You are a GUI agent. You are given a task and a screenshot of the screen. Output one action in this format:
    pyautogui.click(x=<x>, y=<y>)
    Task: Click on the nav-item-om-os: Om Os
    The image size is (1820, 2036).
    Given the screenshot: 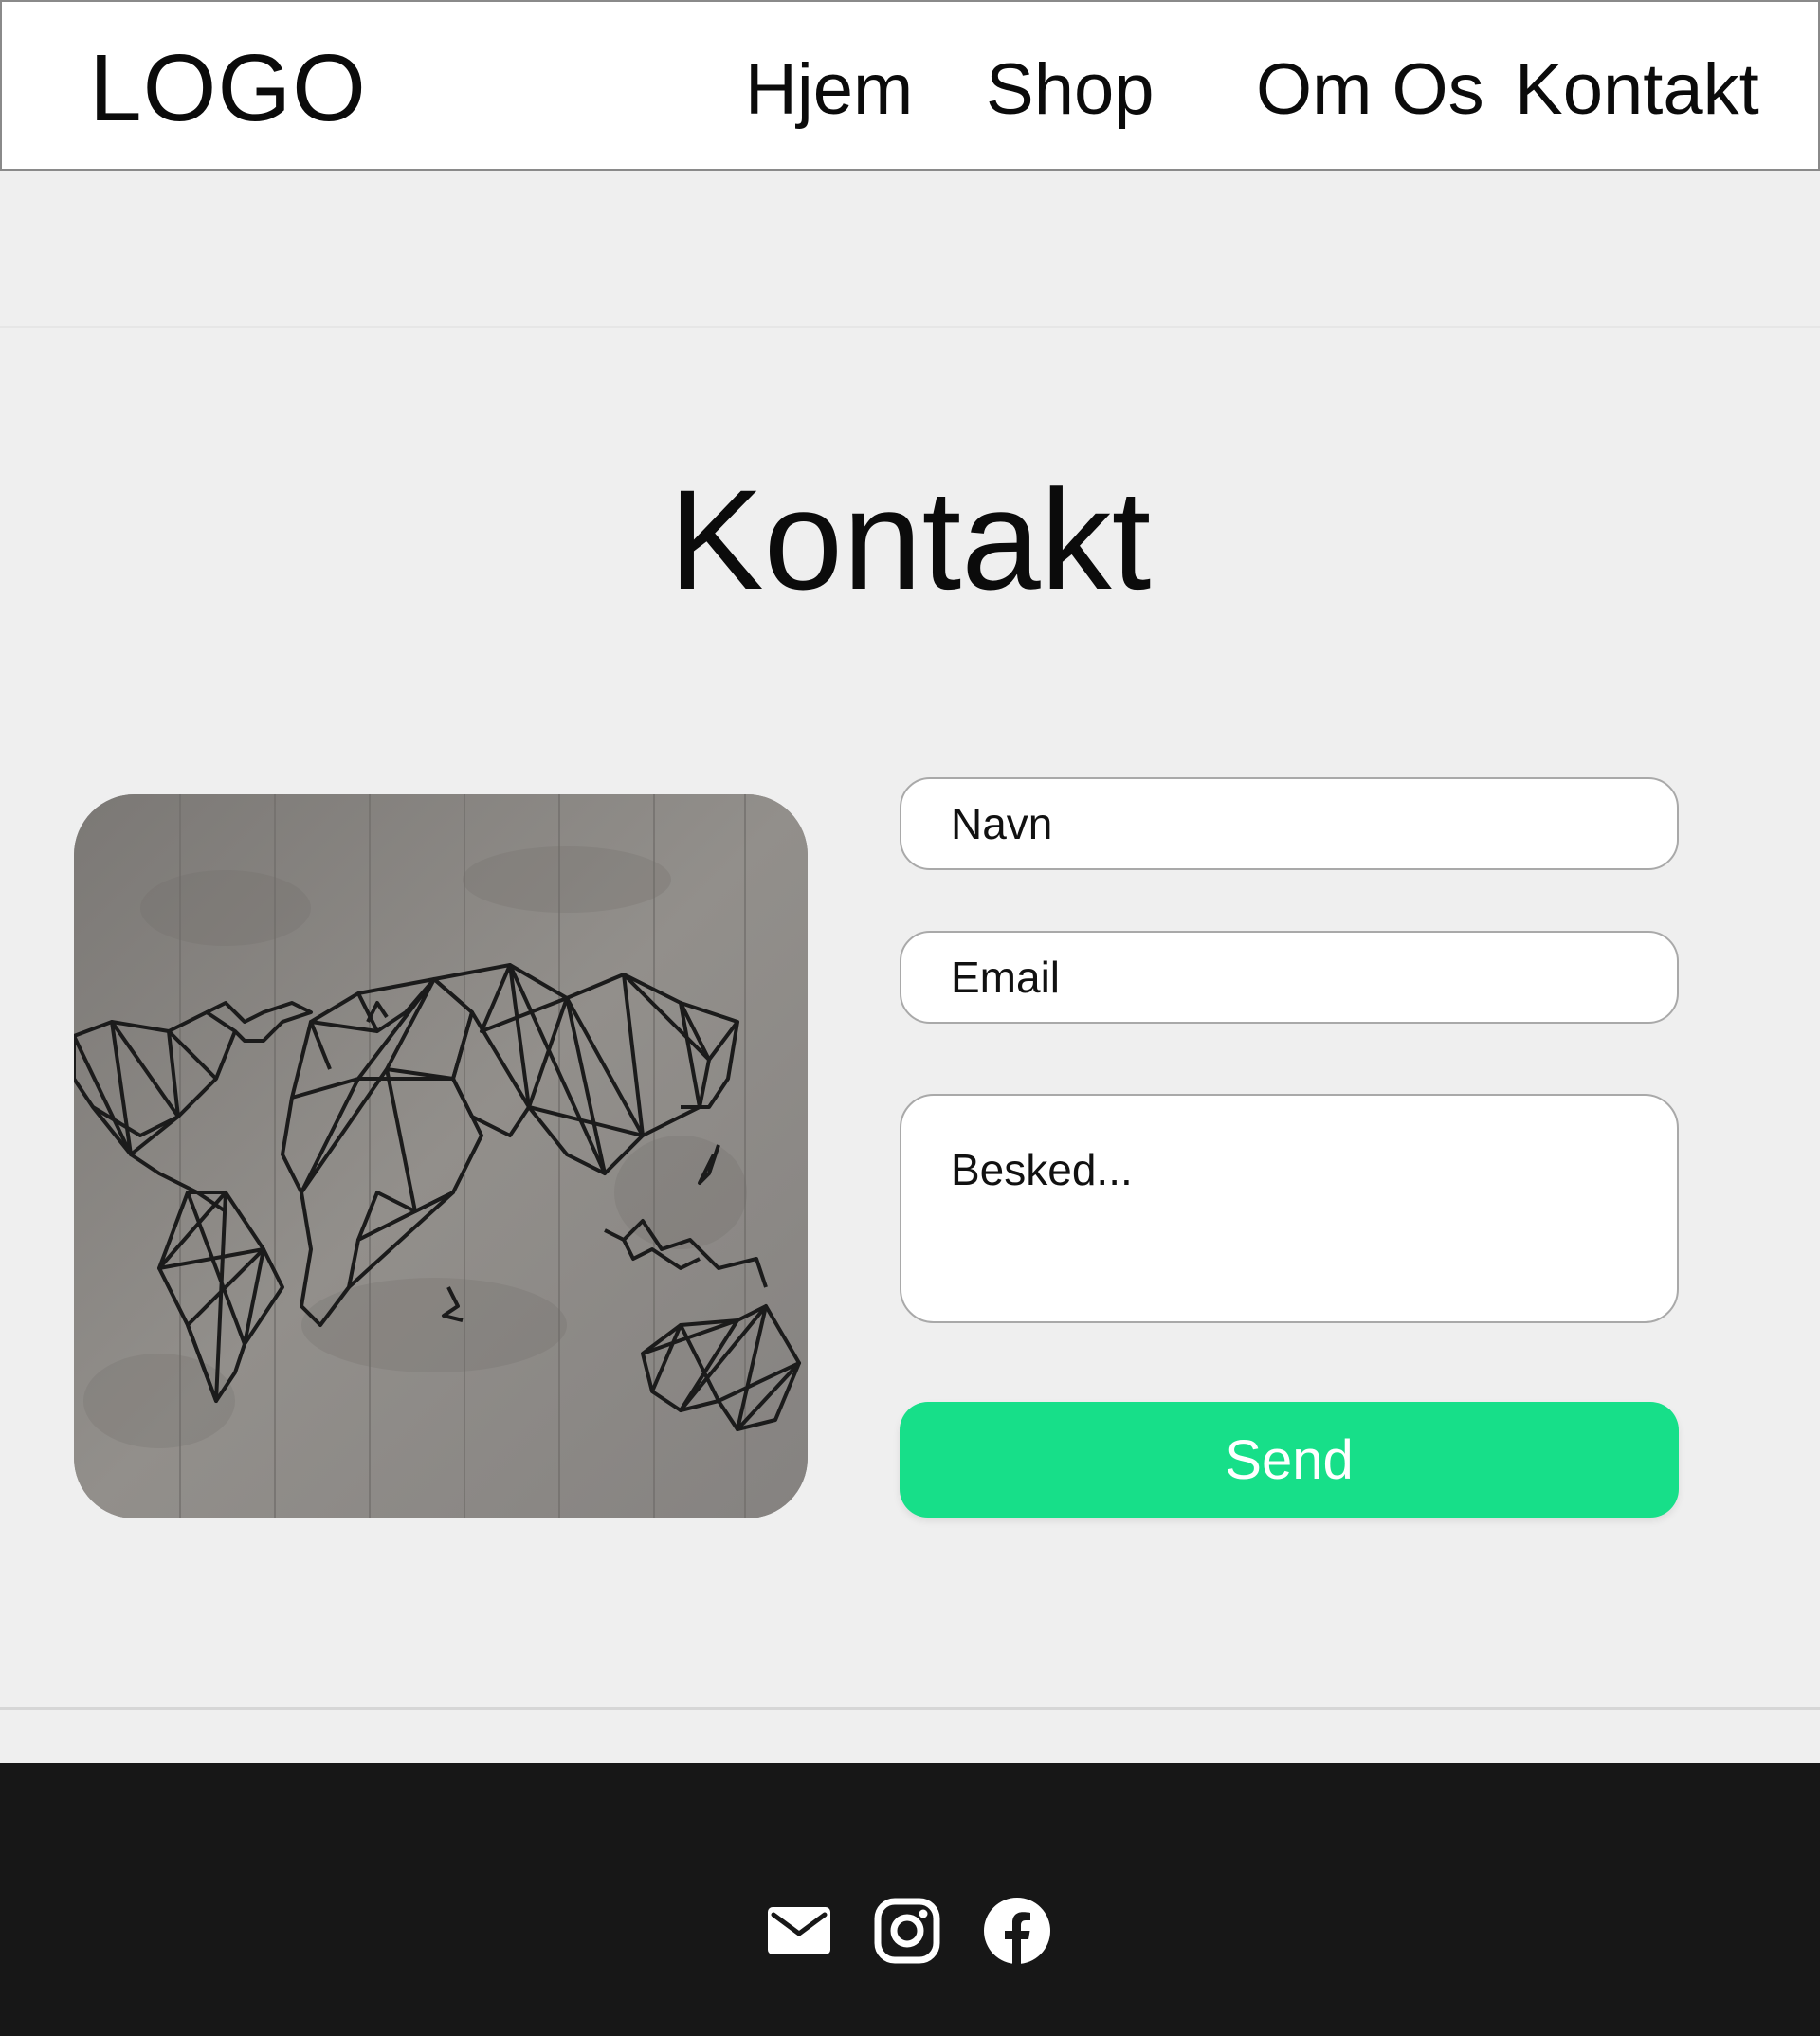 What is the action you would take?
    pyautogui.click(x=1370, y=90)
    